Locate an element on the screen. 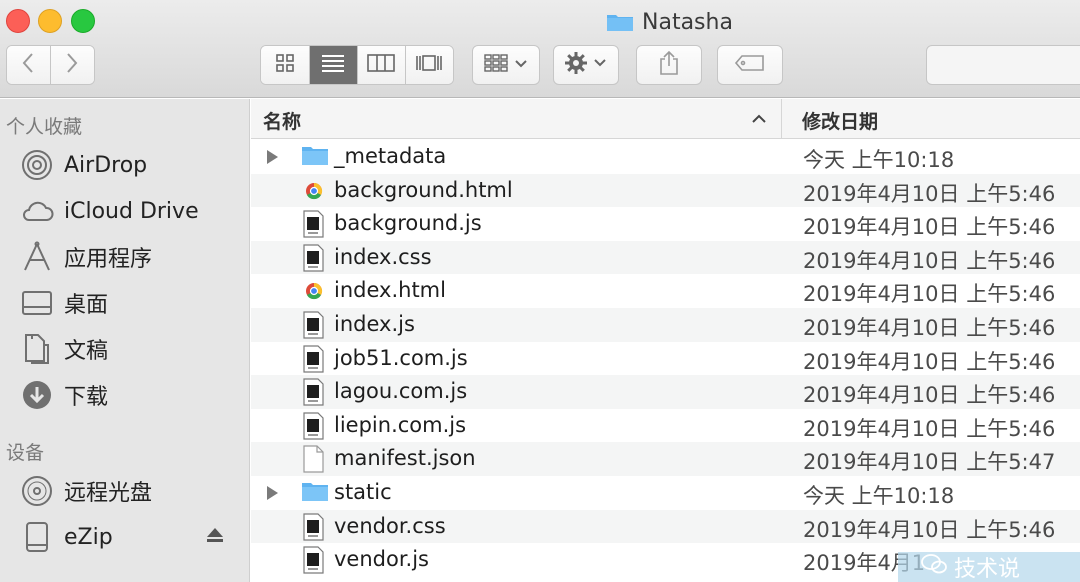 This screenshot has height=582, width=1080. gallery-view-button is located at coordinates (429, 65).